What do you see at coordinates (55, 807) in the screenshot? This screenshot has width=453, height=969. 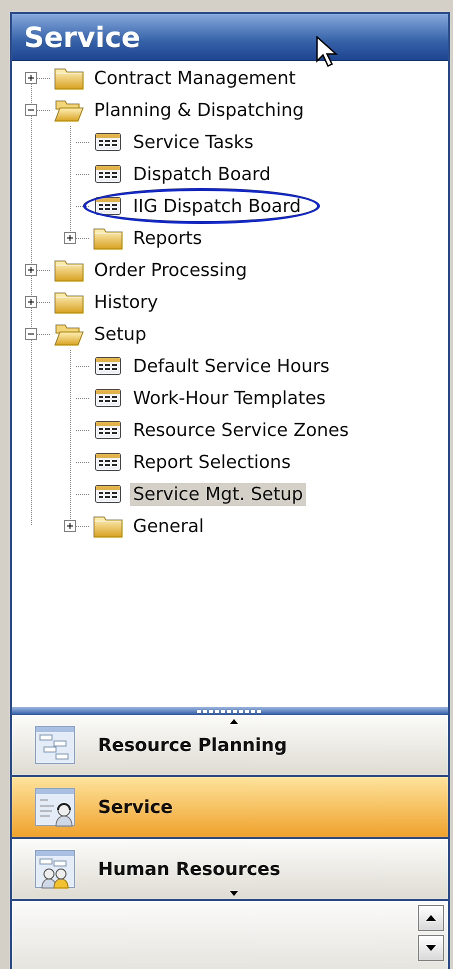 I see `support-agent-icon` at bounding box center [55, 807].